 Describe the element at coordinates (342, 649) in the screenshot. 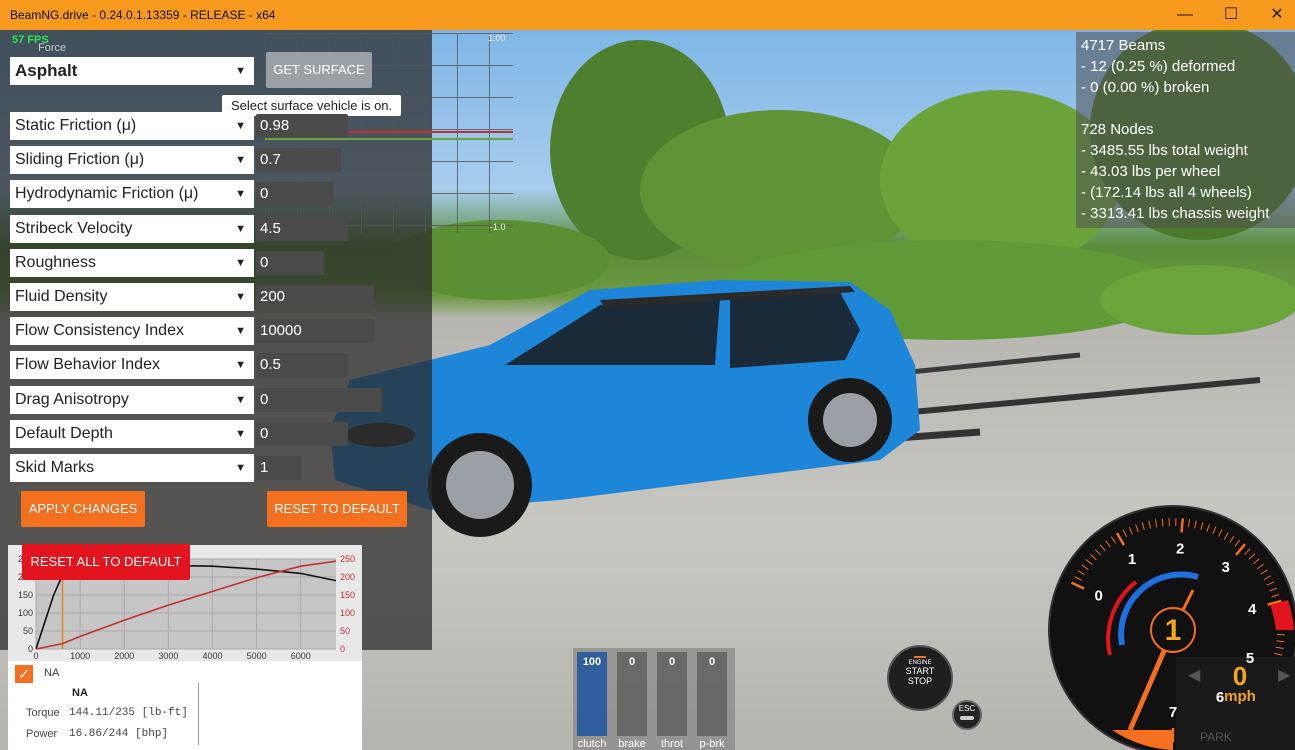

I see `y-right-tick-label: 0` at that location.